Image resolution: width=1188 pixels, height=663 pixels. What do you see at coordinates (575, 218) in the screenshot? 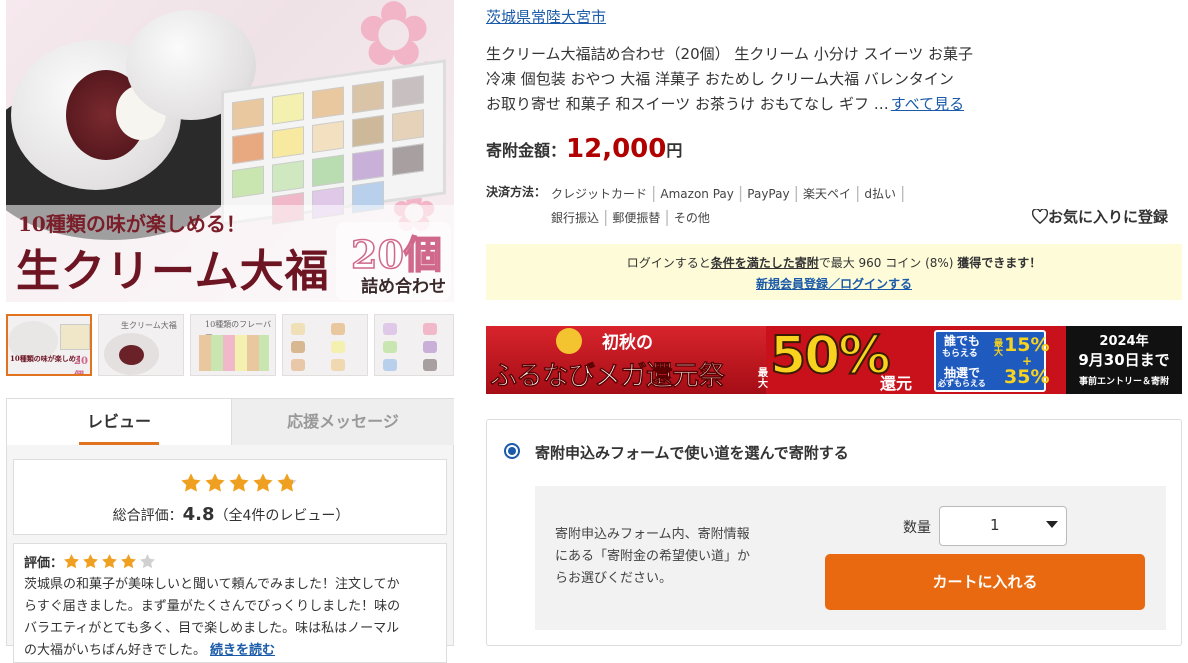
I see `payment-method: 銀行振込` at bounding box center [575, 218].